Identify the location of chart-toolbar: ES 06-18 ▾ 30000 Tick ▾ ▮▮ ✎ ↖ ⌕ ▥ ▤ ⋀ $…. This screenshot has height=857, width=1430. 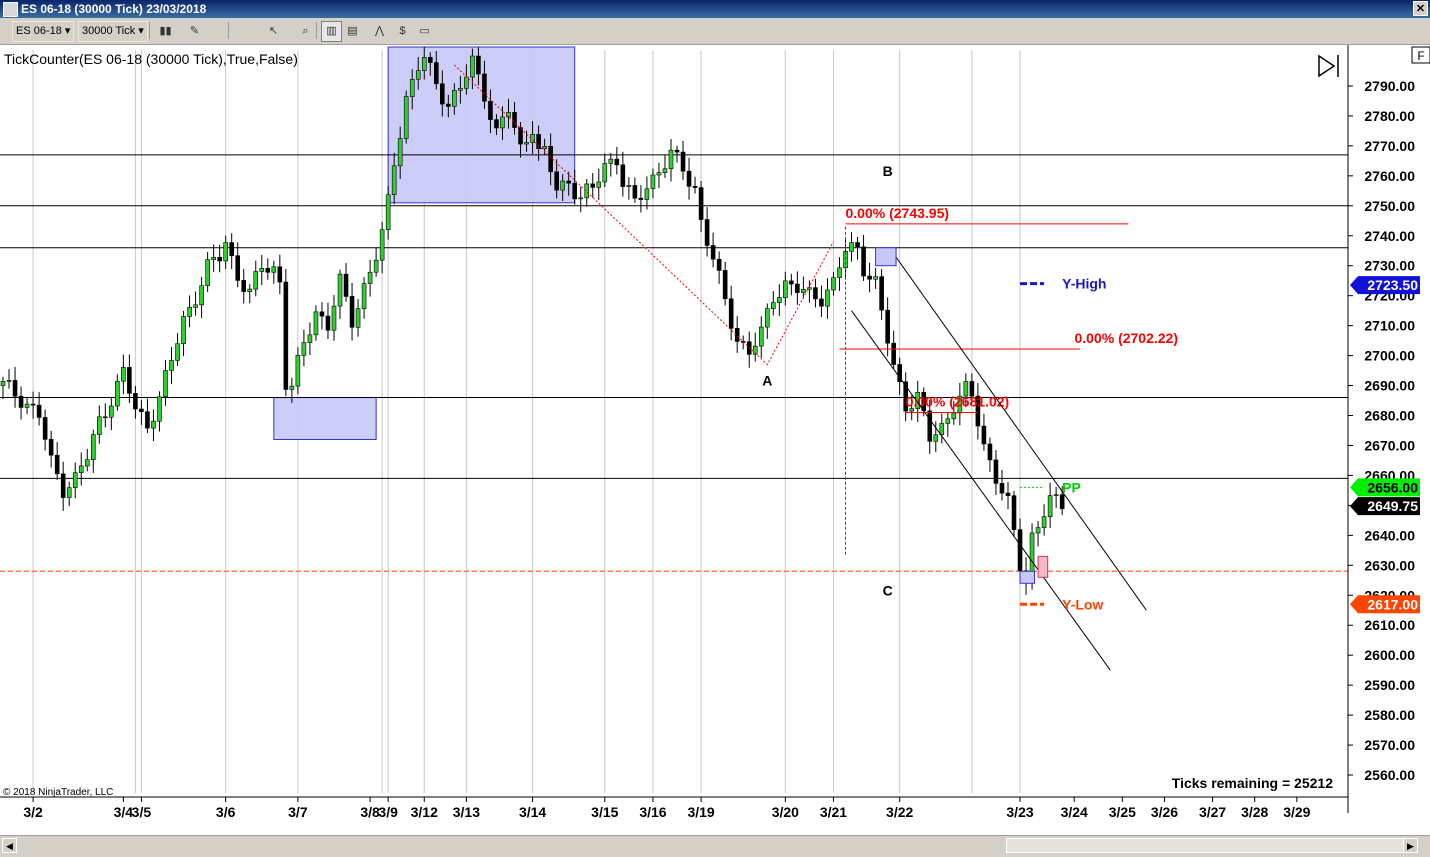
(715, 31).